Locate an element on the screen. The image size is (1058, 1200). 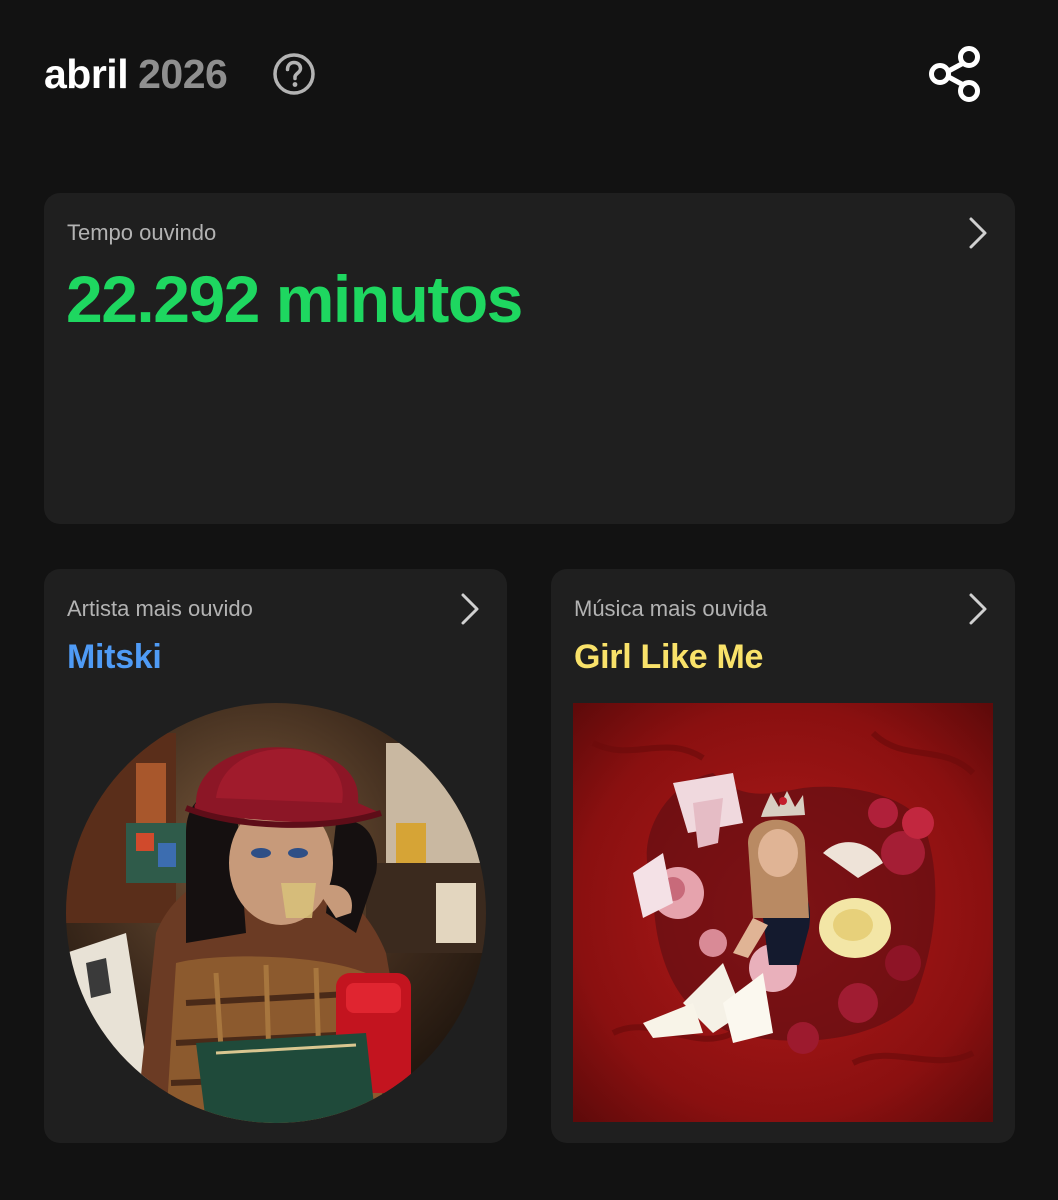
year-label: 2026 is located at coordinates (183, 74).